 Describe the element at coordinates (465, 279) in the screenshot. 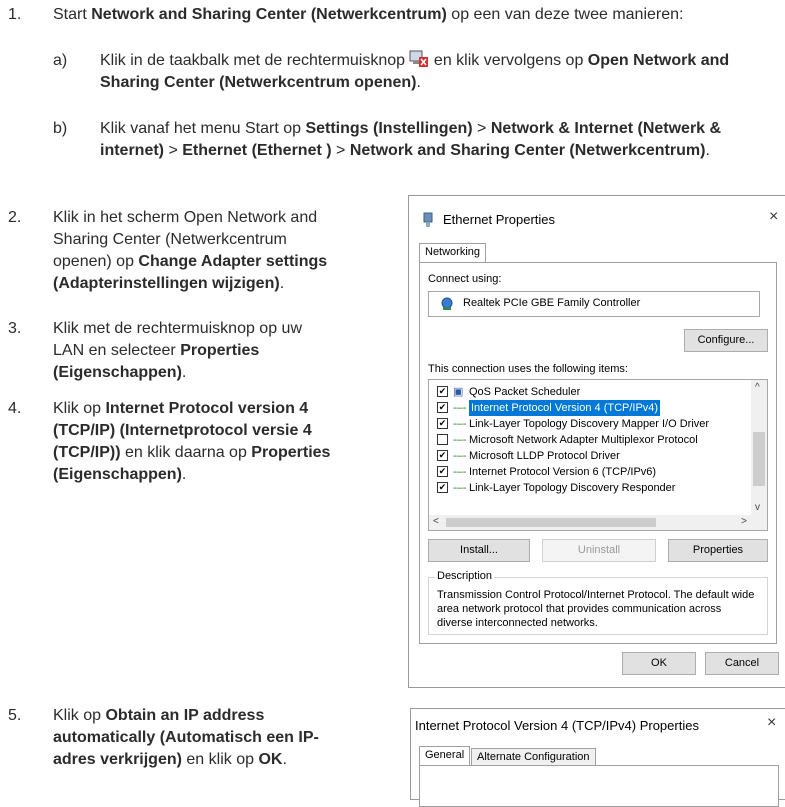

I see `connect-using-label: Connect using:` at that location.